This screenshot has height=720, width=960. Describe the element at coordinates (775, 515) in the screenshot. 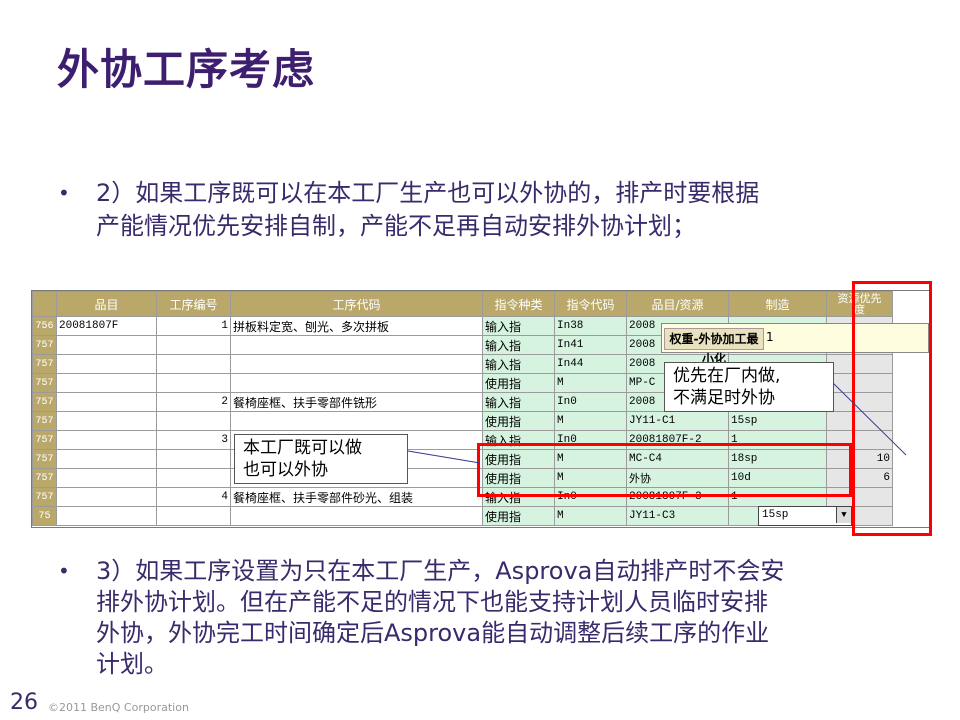

I see `dropdown-value: 15sp` at that location.